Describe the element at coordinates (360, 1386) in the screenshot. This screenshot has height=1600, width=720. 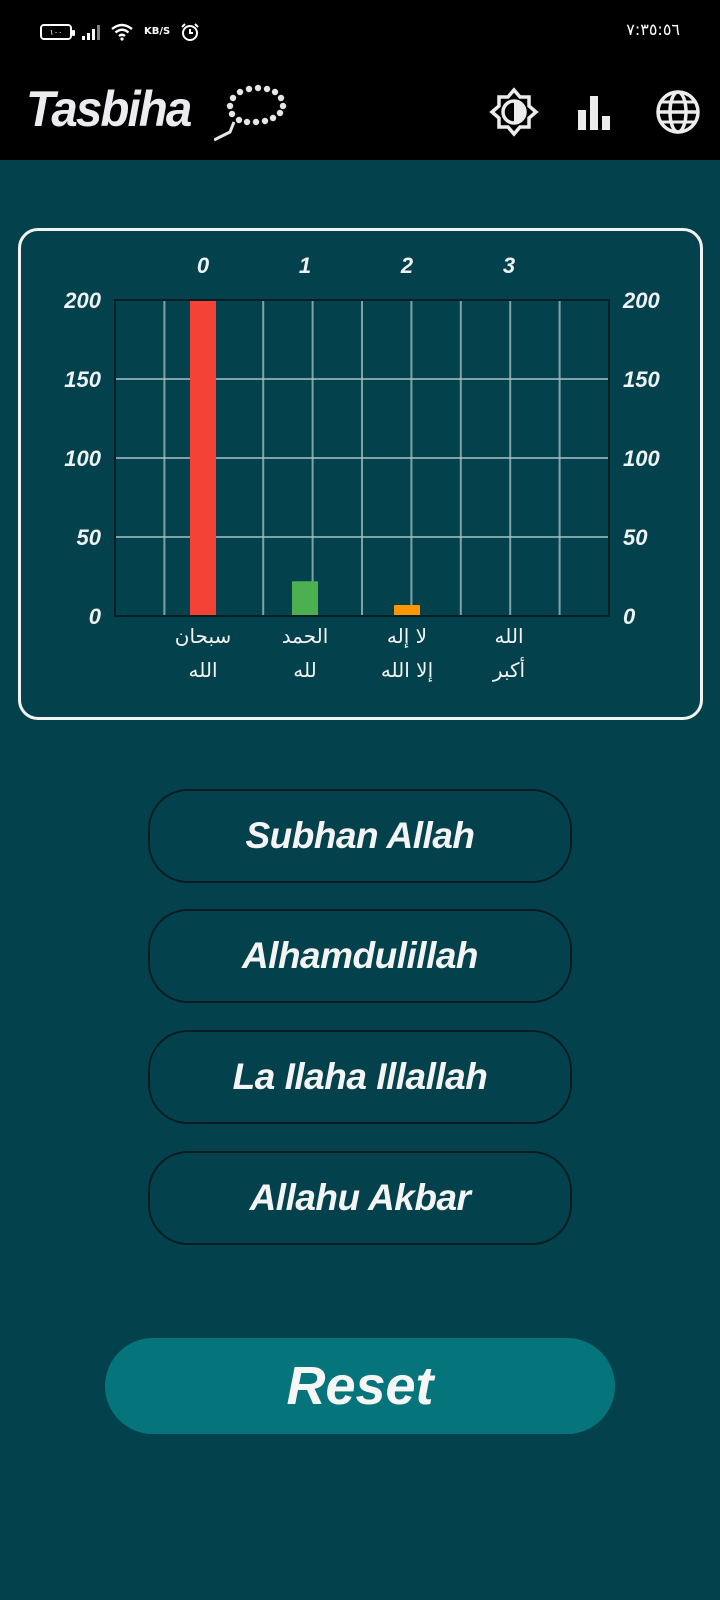
I see `reset-button: Reset` at that location.